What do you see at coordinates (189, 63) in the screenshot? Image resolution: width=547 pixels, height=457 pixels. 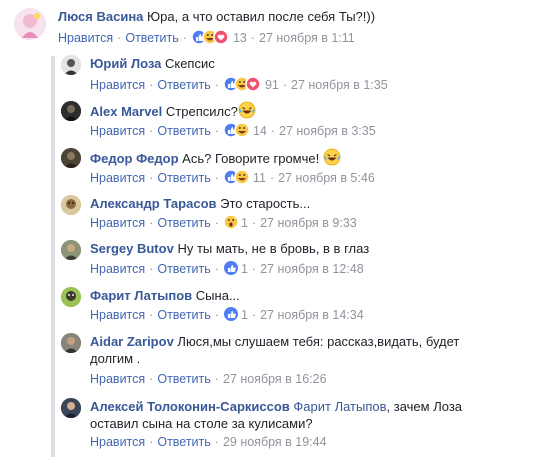 I see `comment-text: Скепсис` at bounding box center [189, 63].